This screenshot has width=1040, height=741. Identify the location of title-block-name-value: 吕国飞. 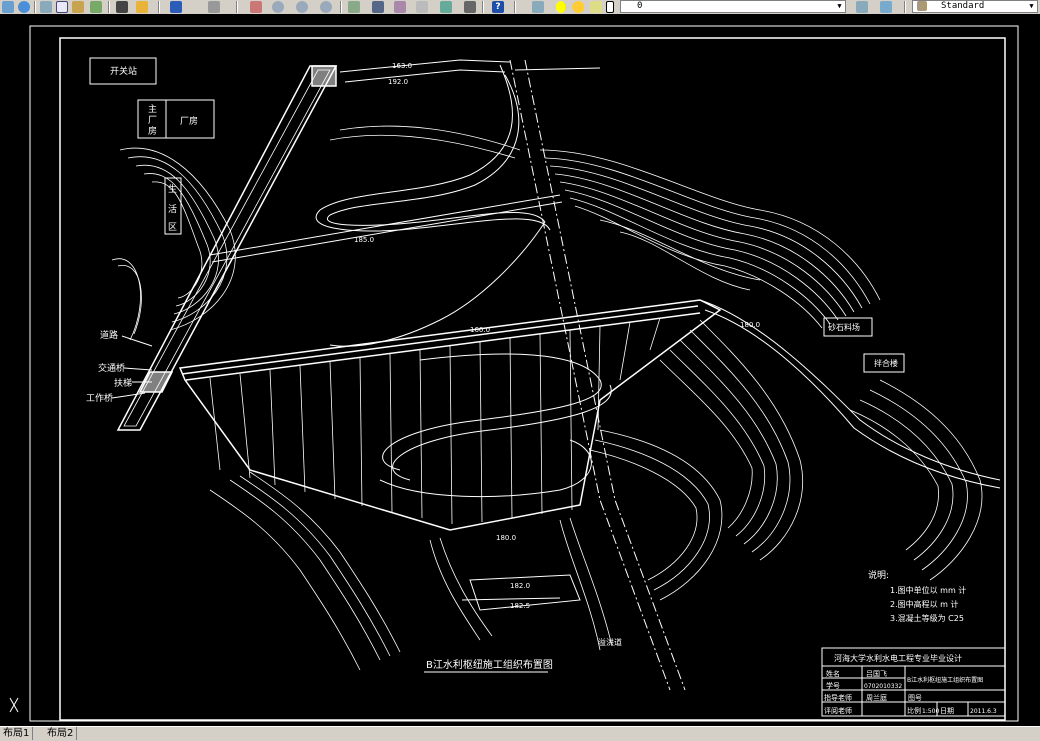
(876, 674).